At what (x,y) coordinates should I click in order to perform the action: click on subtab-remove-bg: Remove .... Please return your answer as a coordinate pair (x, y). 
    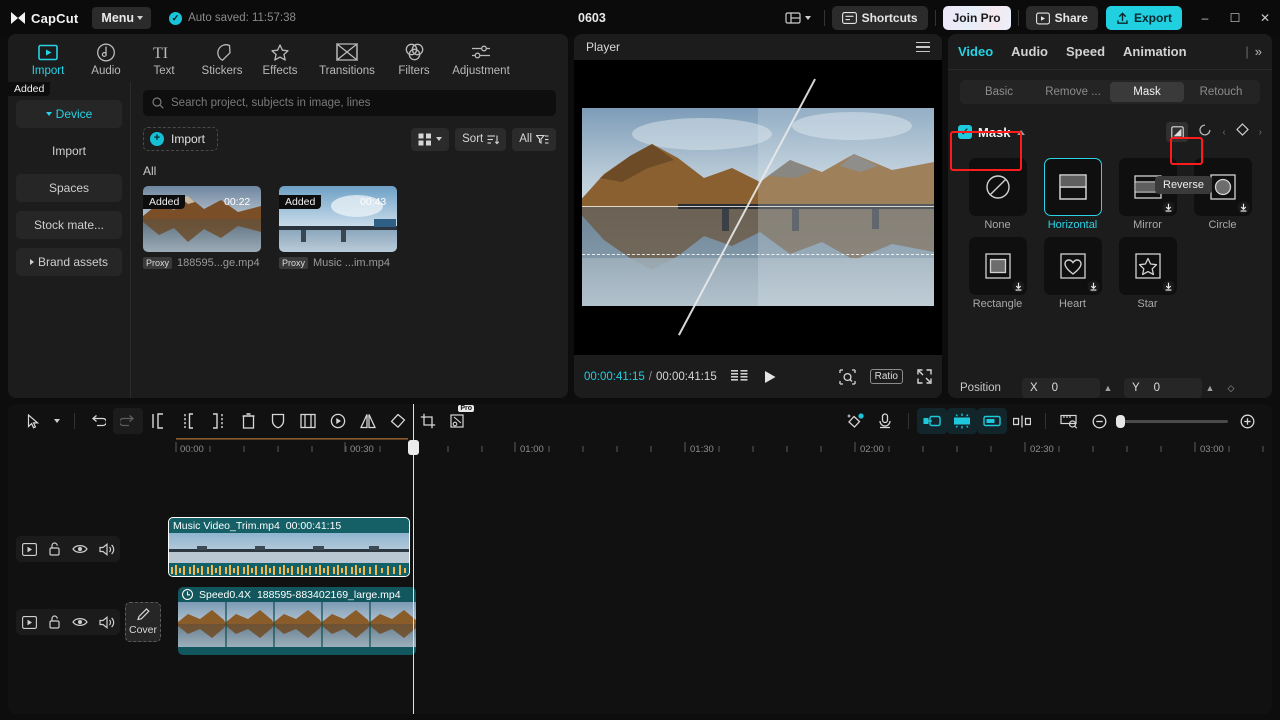
    Looking at the image, I should click on (1073, 92).